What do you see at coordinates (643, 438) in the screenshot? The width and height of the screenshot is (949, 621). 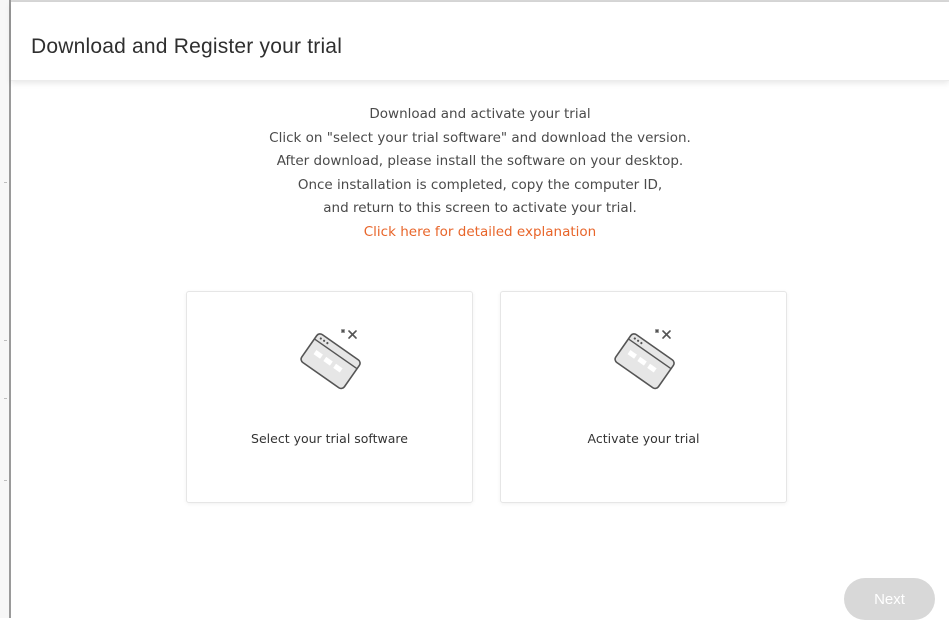 I see `card-label: Activate your trial` at bounding box center [643, 438].